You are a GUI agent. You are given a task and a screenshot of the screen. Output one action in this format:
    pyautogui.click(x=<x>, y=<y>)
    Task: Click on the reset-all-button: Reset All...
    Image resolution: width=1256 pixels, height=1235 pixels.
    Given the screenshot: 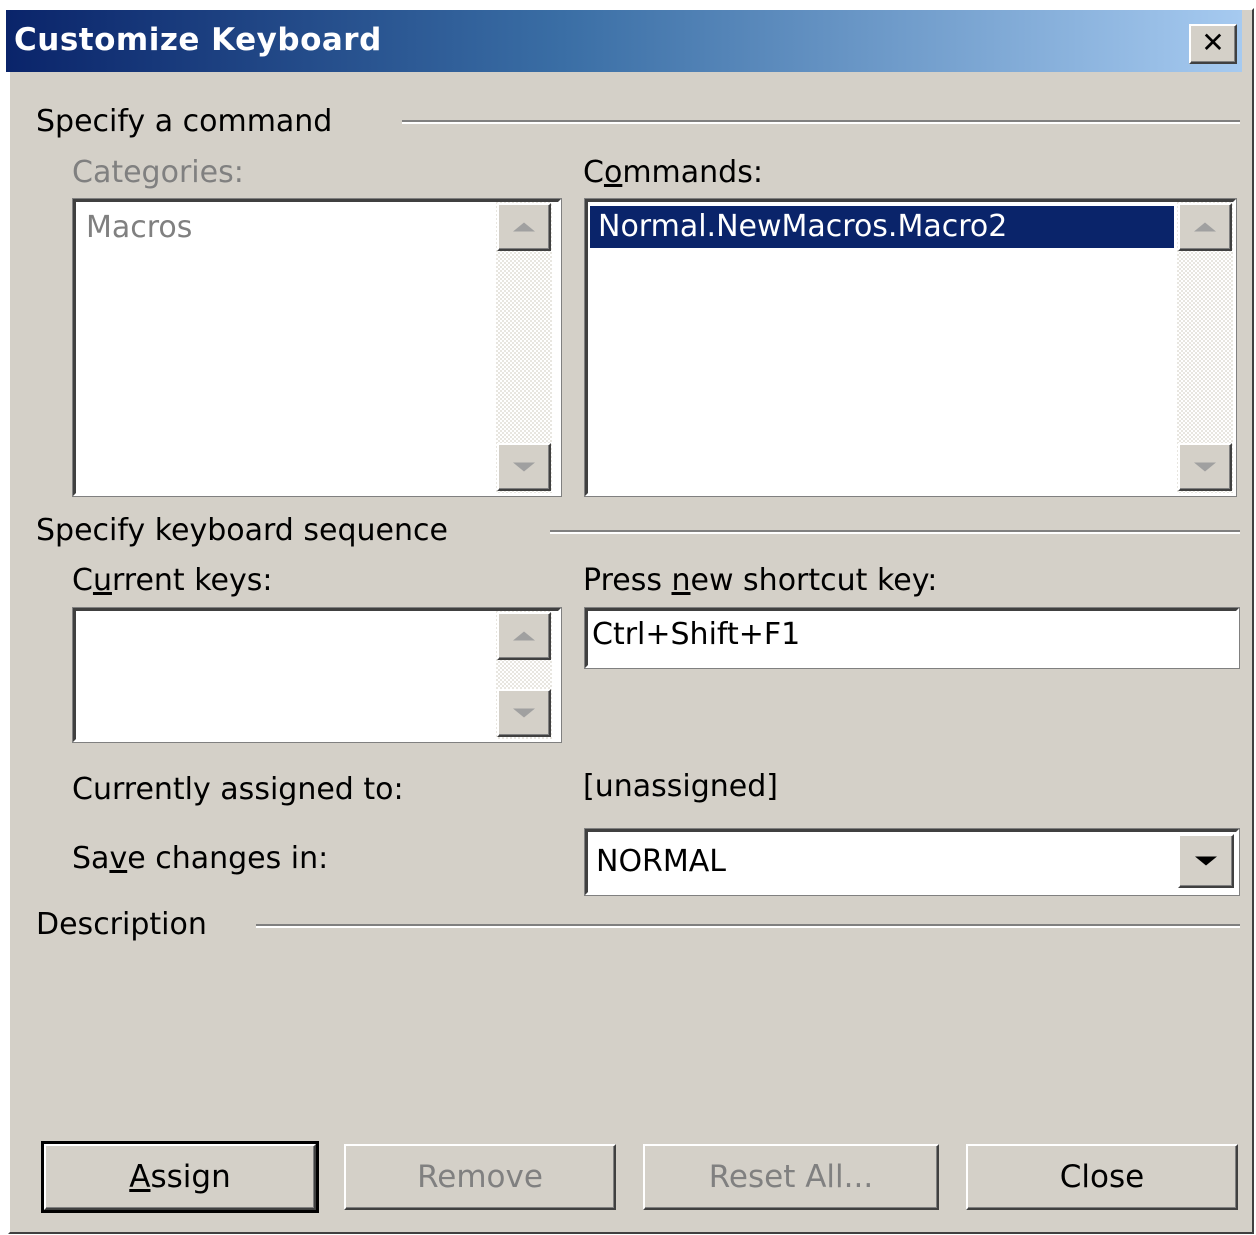 What is the action you would take?
    pyautogui.click(x=791, y=1177)
    